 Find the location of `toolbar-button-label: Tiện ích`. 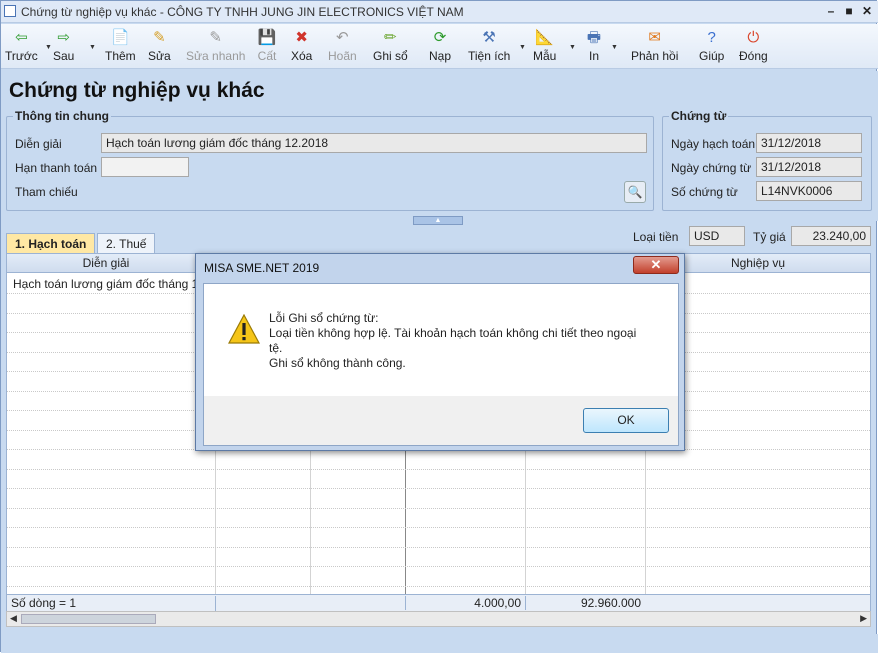

toolbar-button-label: Tiện ích is located at coordinates (489, 56).